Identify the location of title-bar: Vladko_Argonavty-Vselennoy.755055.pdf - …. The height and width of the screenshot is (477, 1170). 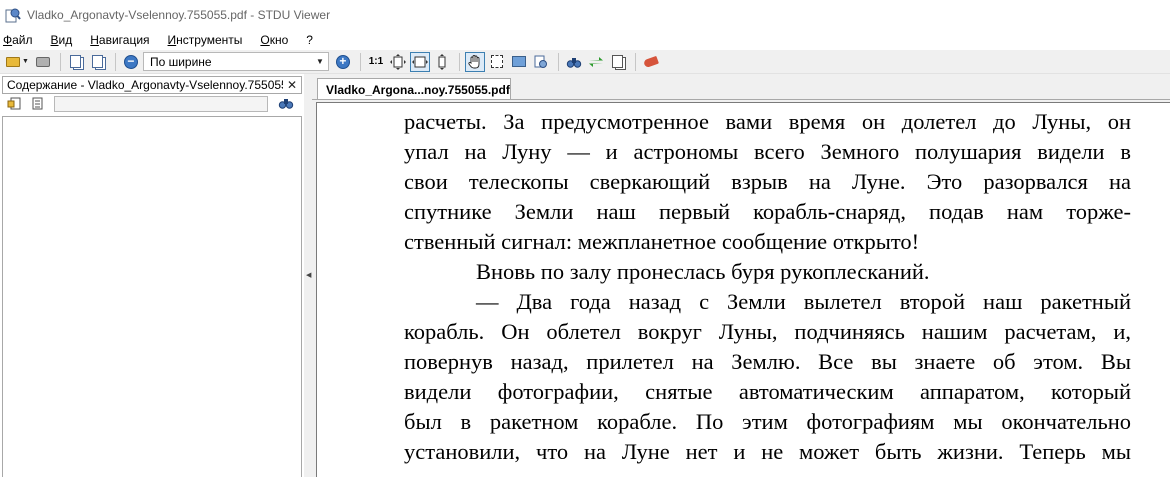
(585, 15).